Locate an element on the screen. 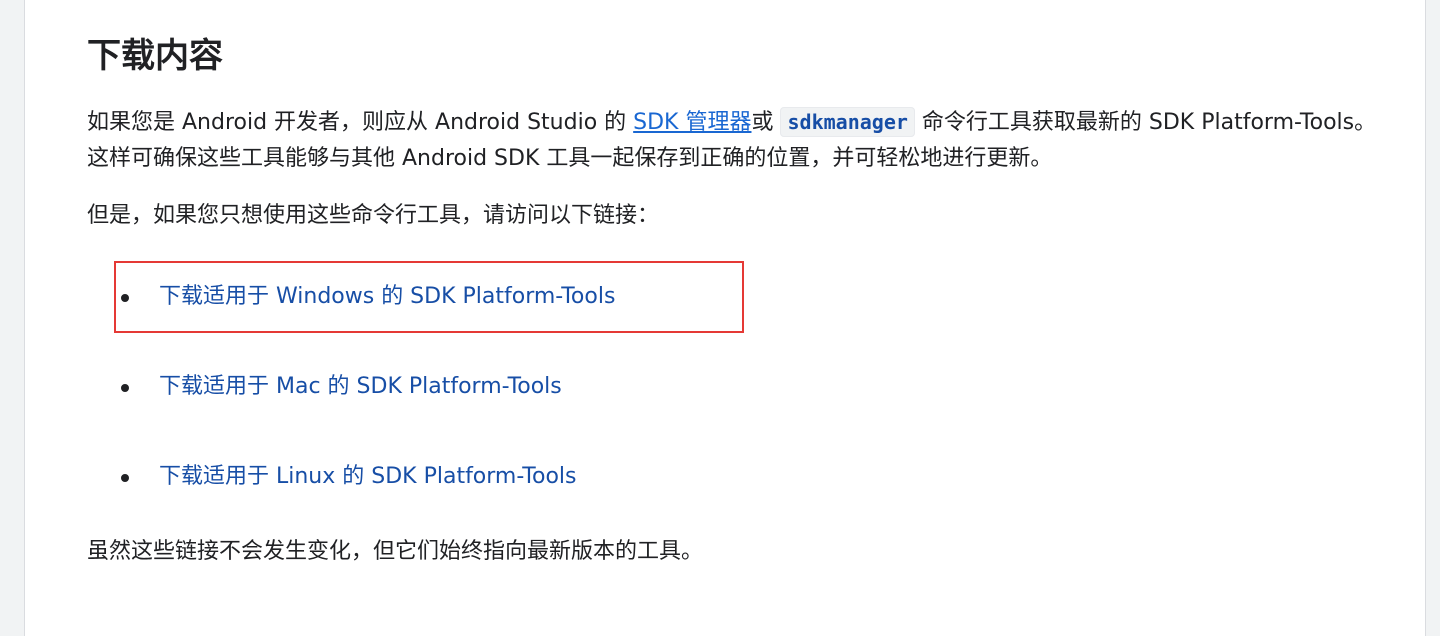 The height and width of the screenshot is (636, 1440). sdk-manager-link: SDK 管理器 is located at coordinates (692, 122).